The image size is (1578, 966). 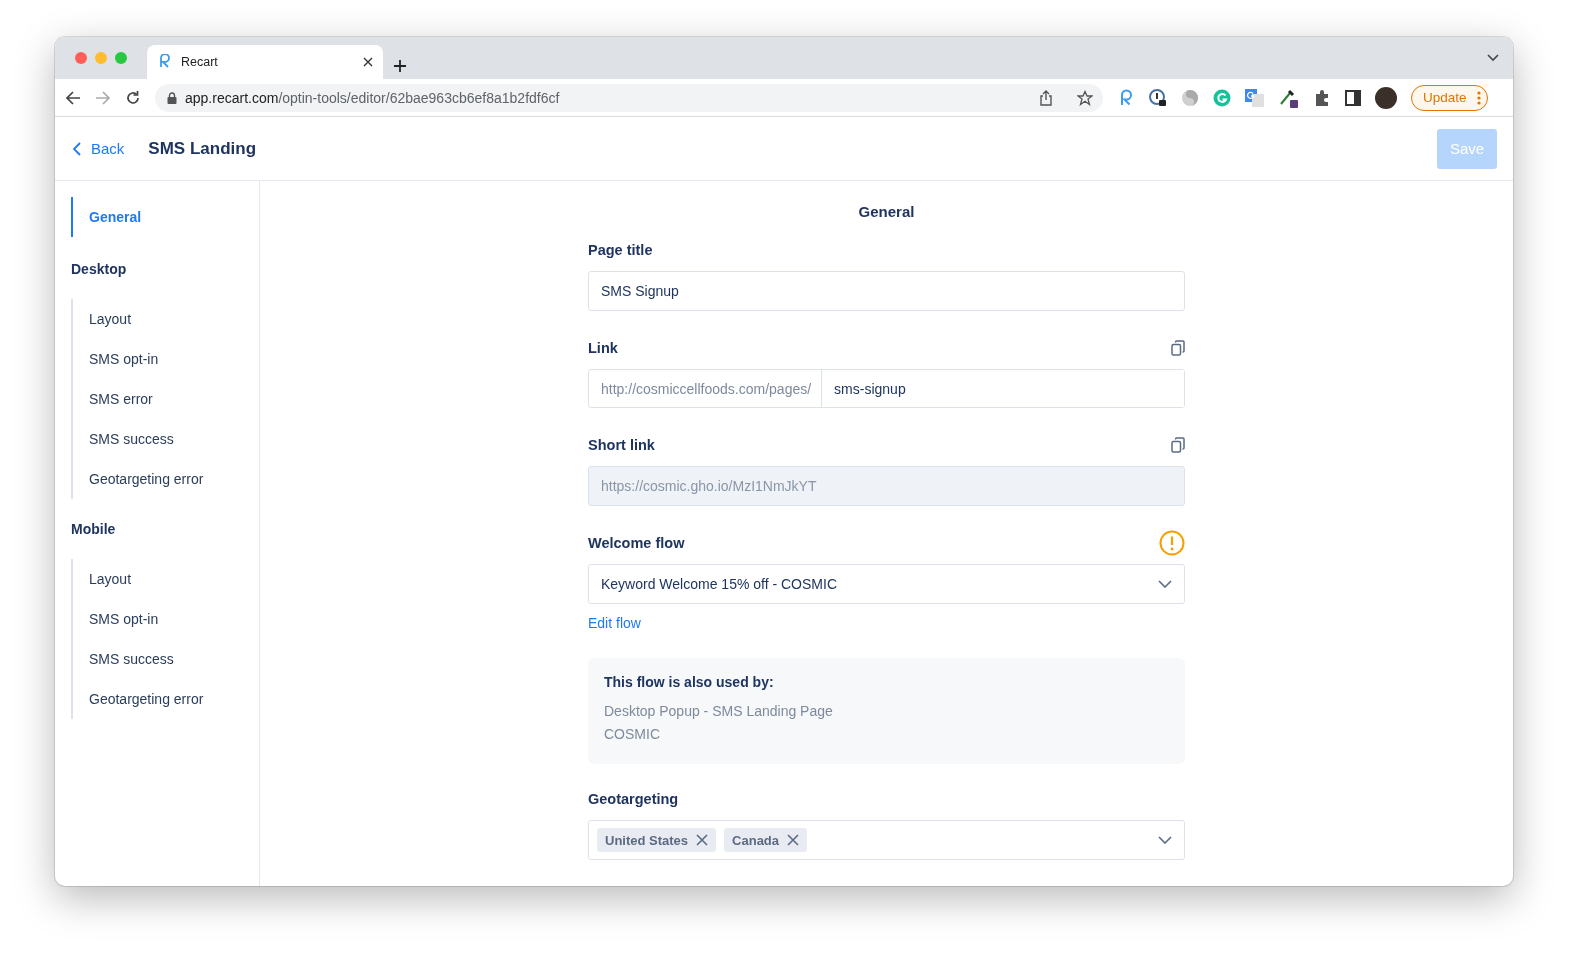 I want to click on avatar-icon, so click(x=1386, y=97).